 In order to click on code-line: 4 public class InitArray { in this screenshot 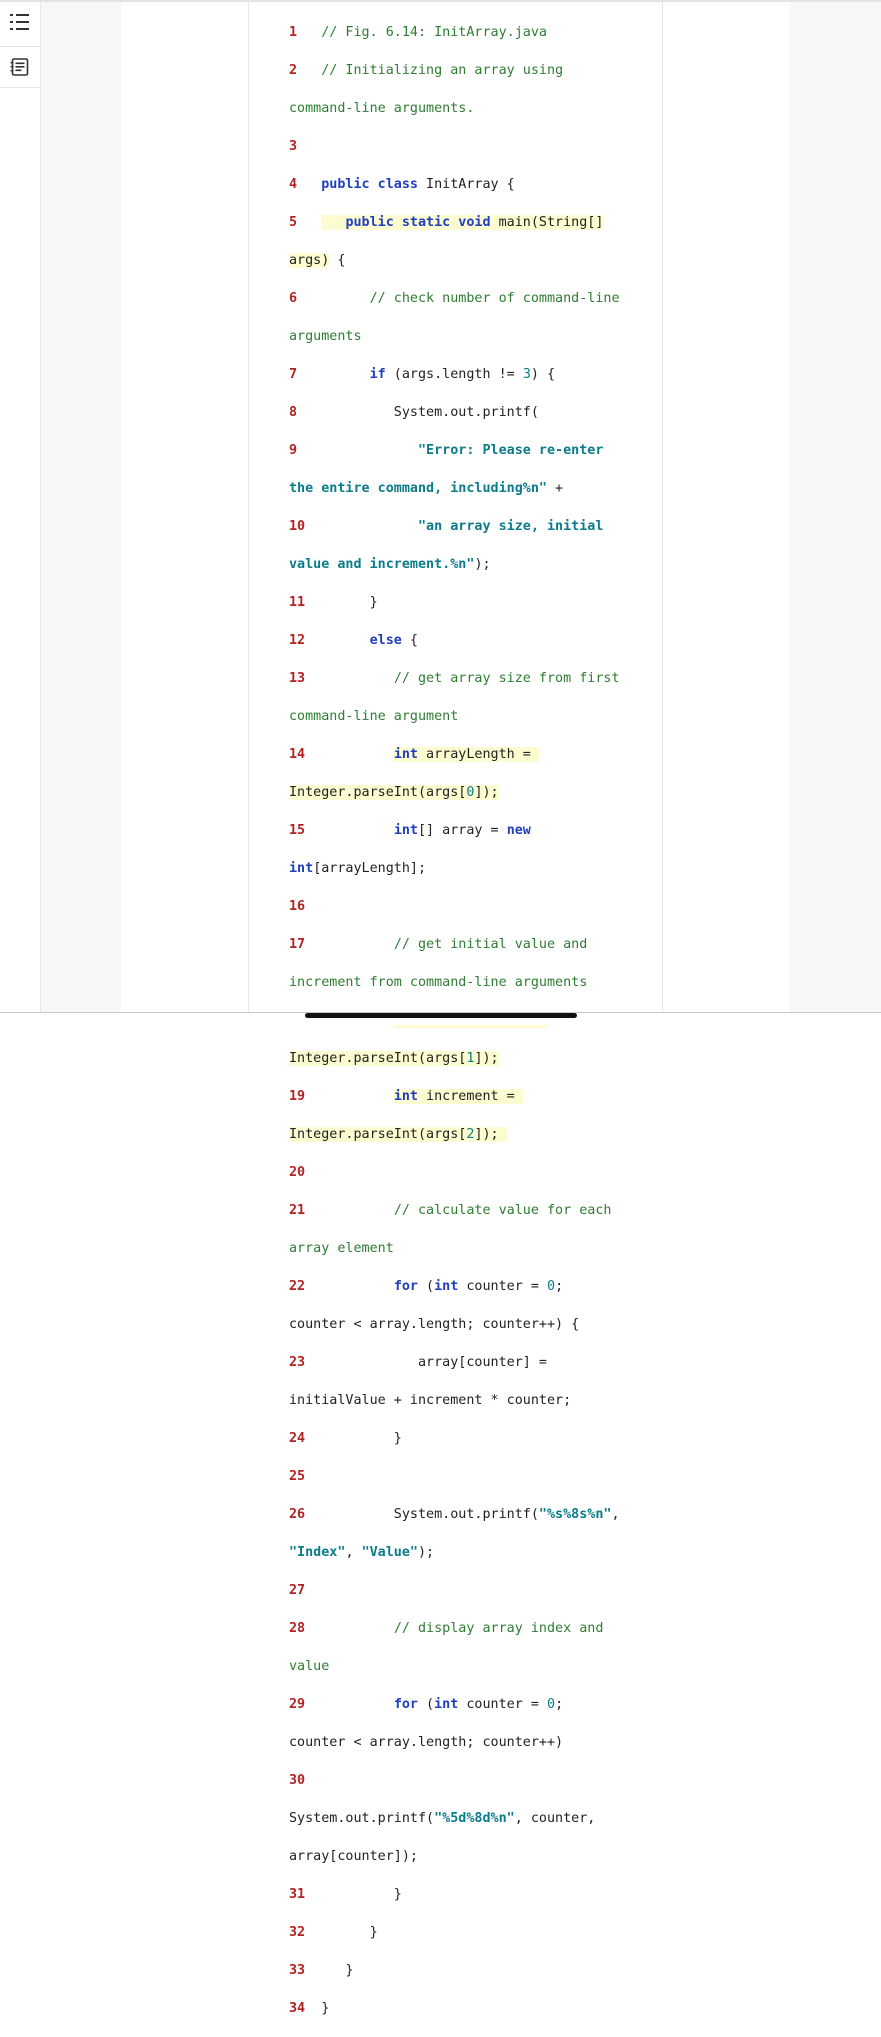, I will do `click(402, 184)`.